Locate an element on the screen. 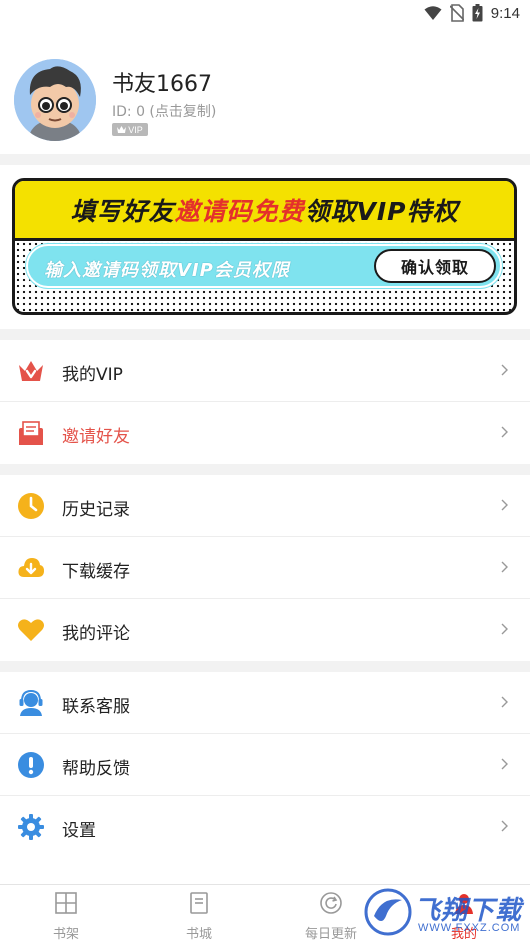 The width and height of the screenshot is (530, 942). refresh-icon is located at coordinates (331, 903).